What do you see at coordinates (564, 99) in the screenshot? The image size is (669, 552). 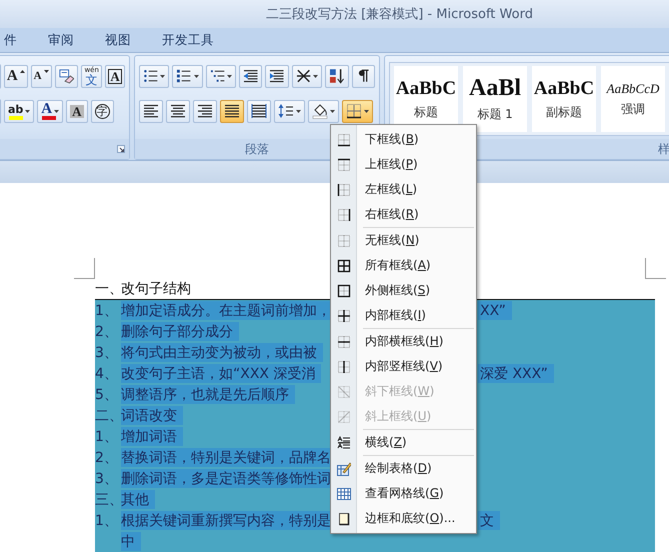 I see `style-tile: AaBbC 副标题` at bounding box center [564, 99].